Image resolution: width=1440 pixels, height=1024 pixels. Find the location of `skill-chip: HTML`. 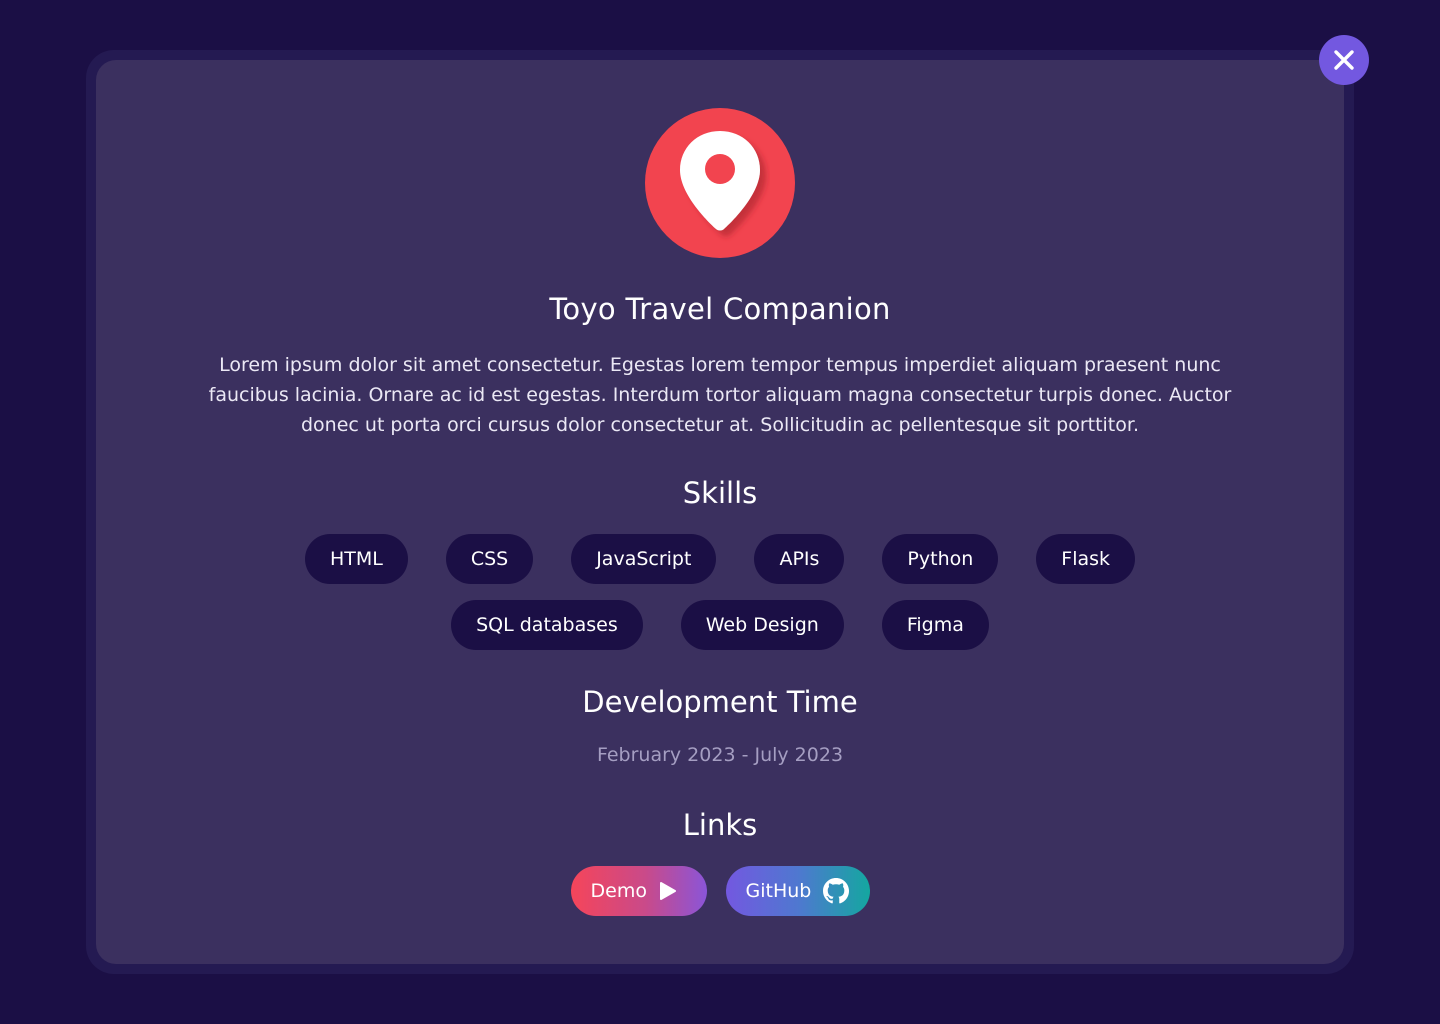

skill-chip: HTML is located at coordinates (356, 559).